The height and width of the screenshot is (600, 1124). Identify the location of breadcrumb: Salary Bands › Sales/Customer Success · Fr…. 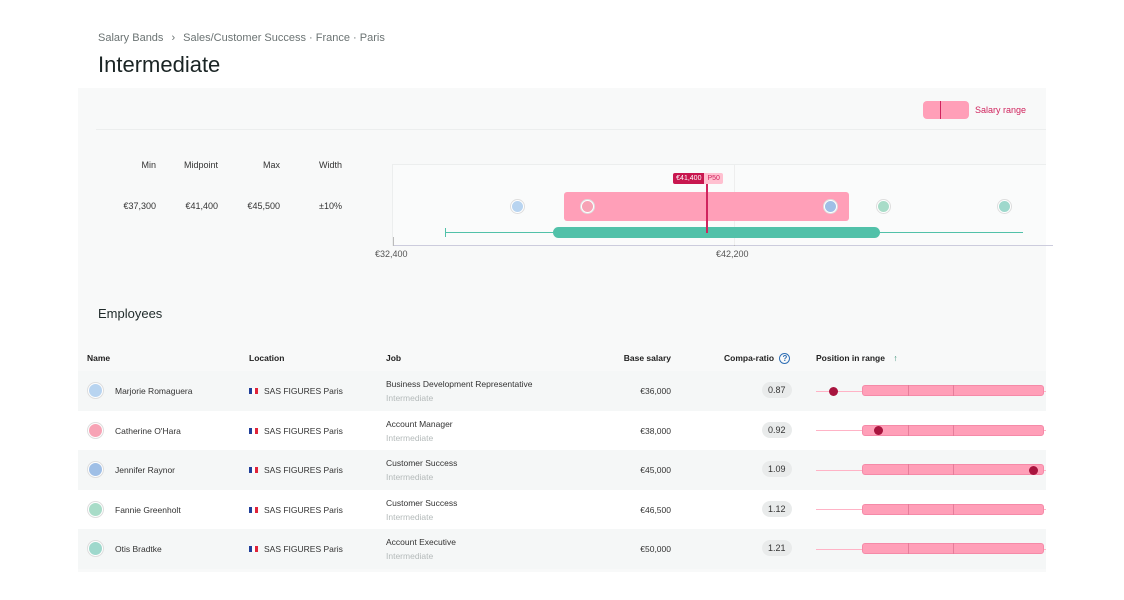
(241, 38).